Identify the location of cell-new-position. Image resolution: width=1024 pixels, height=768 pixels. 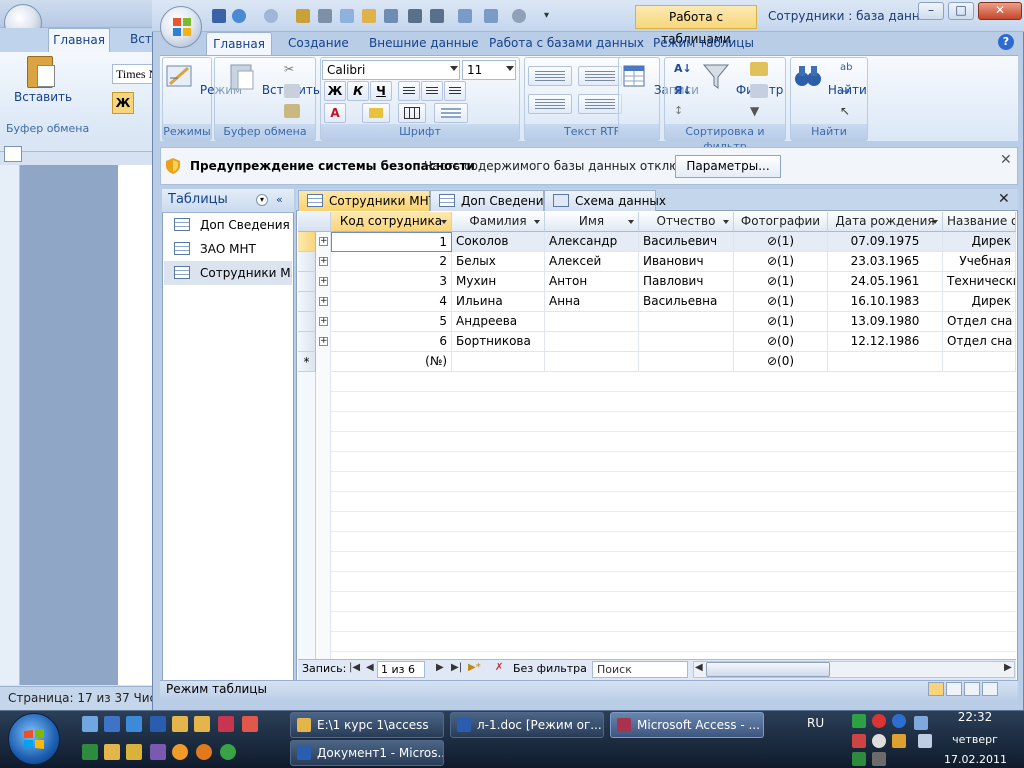
(979, 362).